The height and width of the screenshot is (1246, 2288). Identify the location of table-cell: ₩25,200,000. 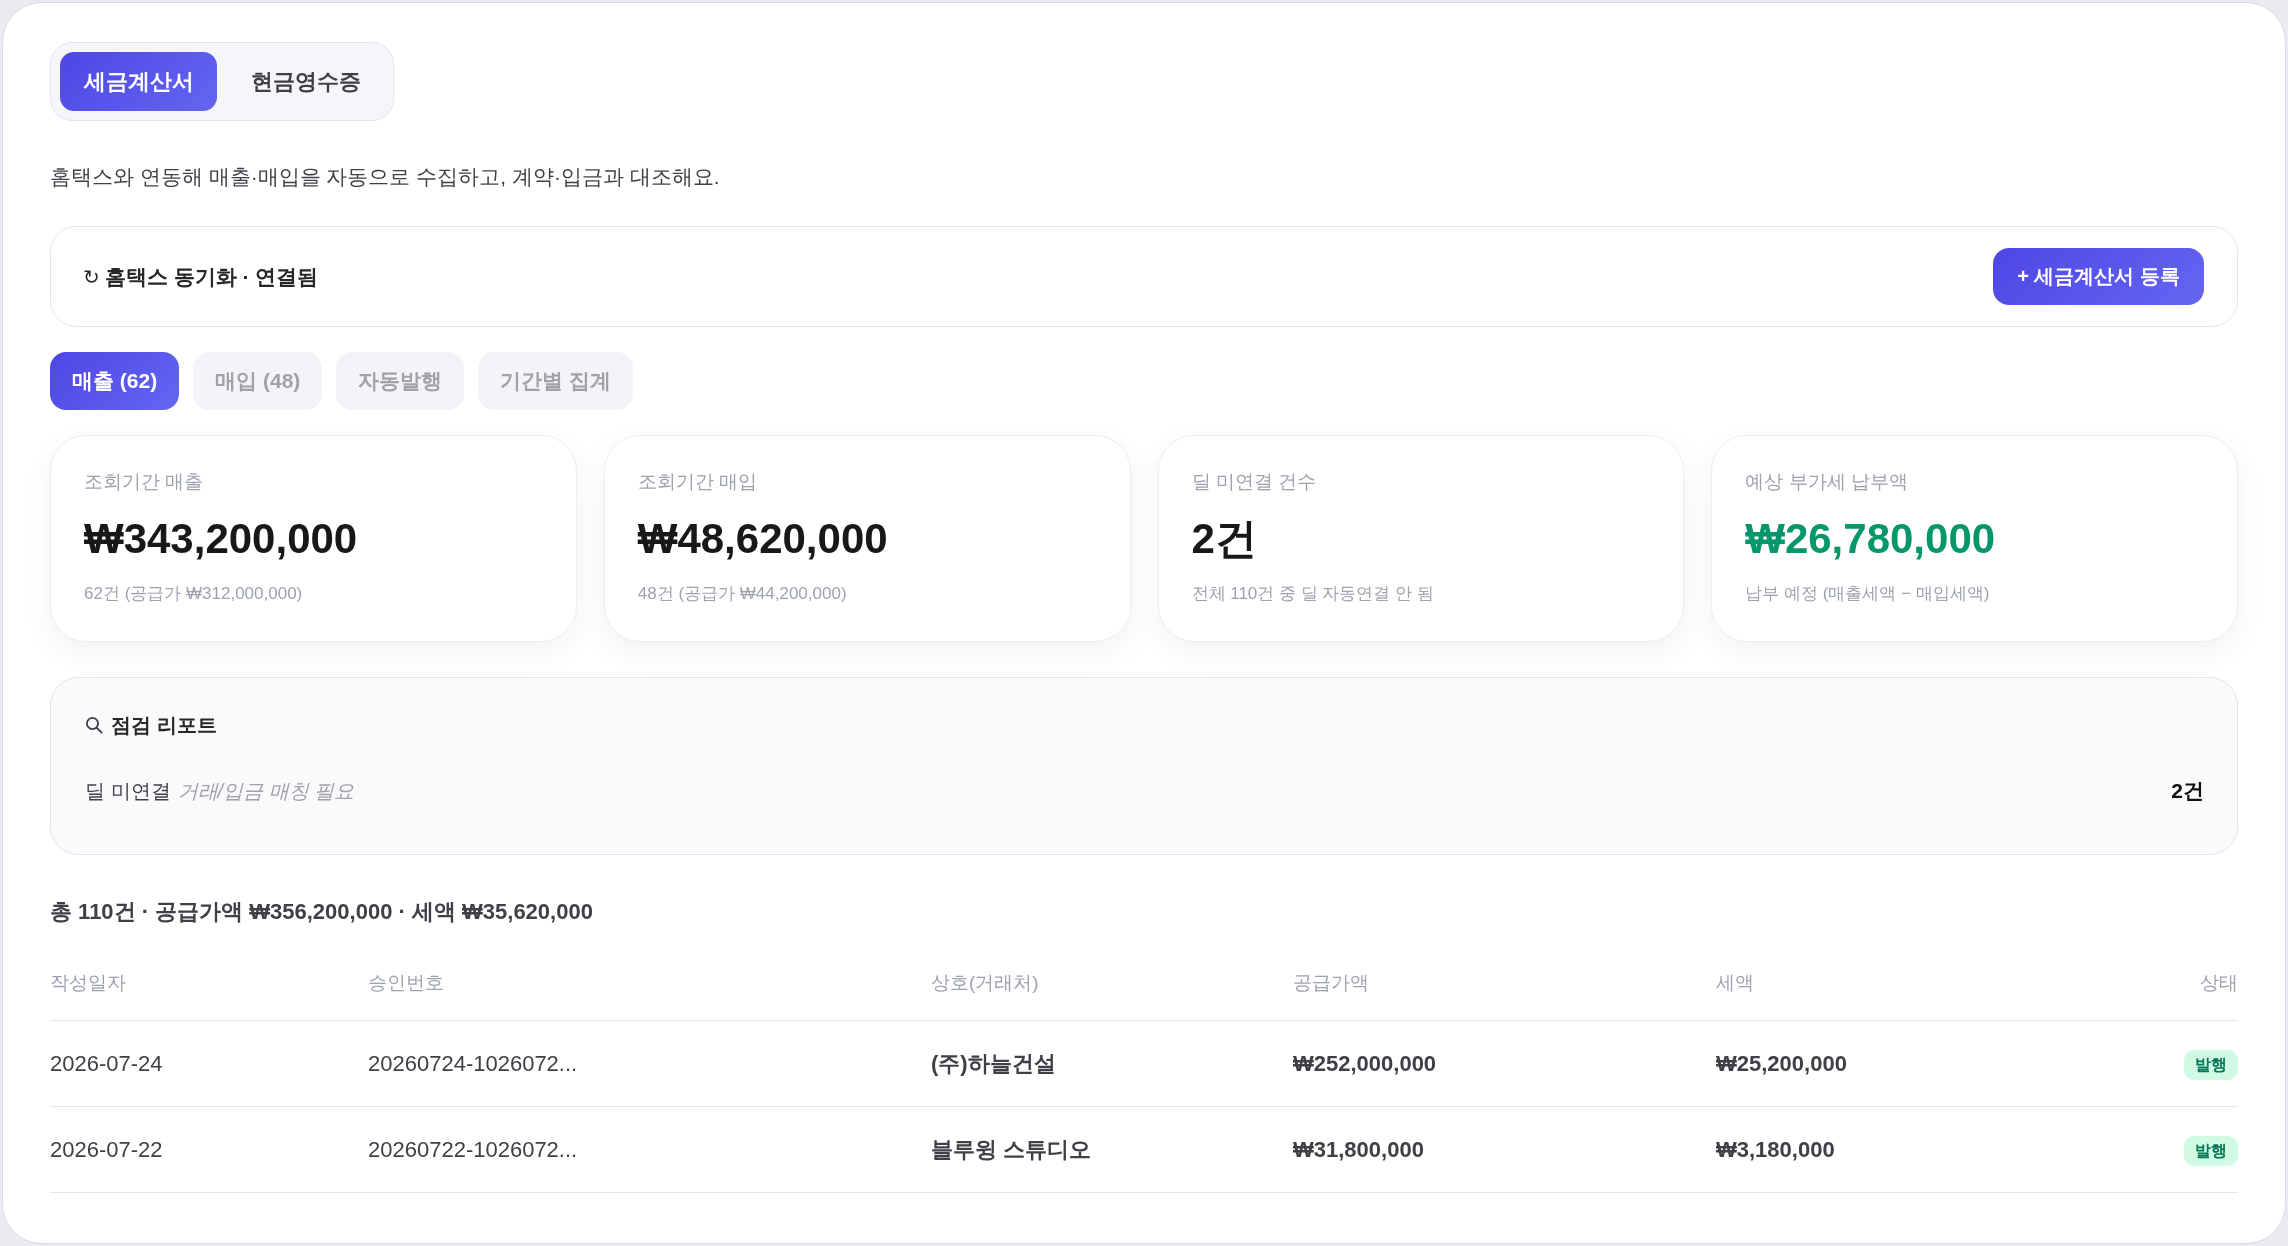
(1781, 1063).